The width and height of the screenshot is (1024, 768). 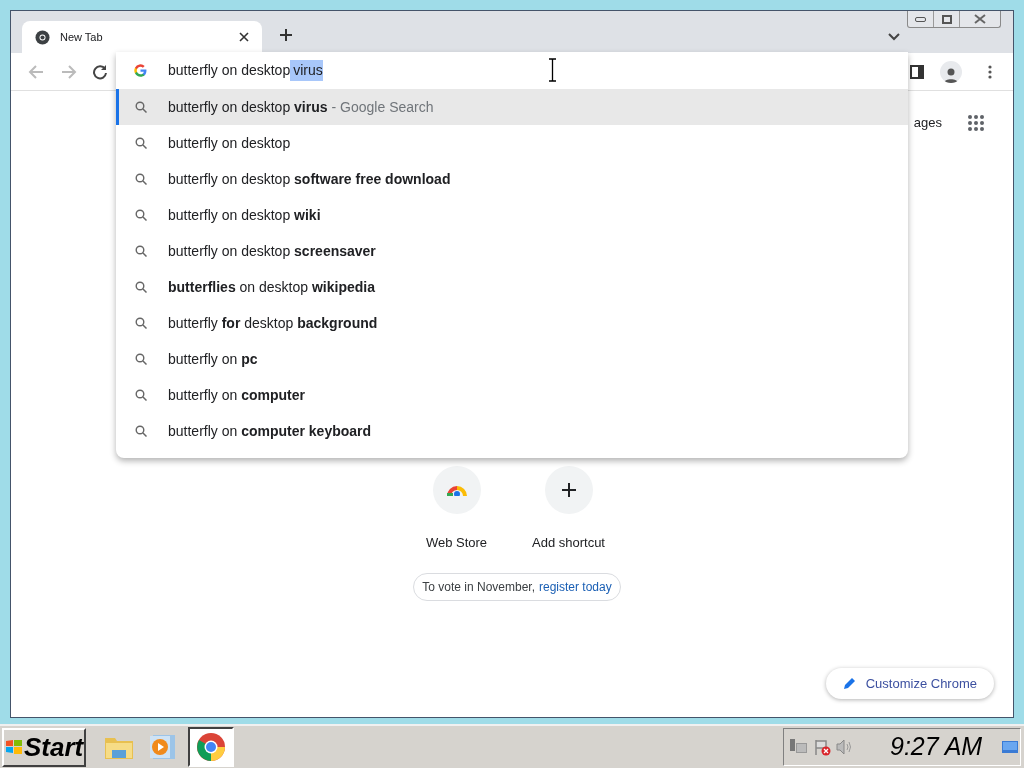 What do you see at coordinates (799, 747) in the screenshot?
I see `network-icon` at bounding box center [799, 747].